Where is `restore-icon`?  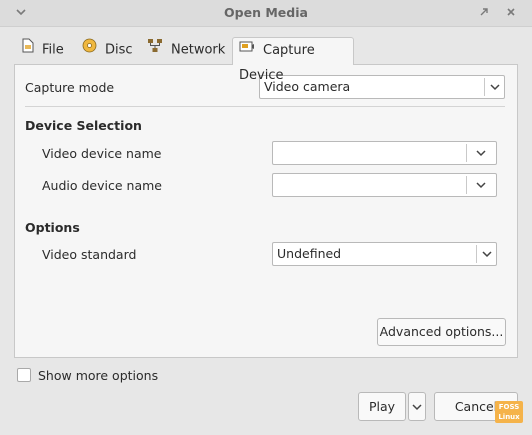
restore-icon is located at coordinates (484, 13).